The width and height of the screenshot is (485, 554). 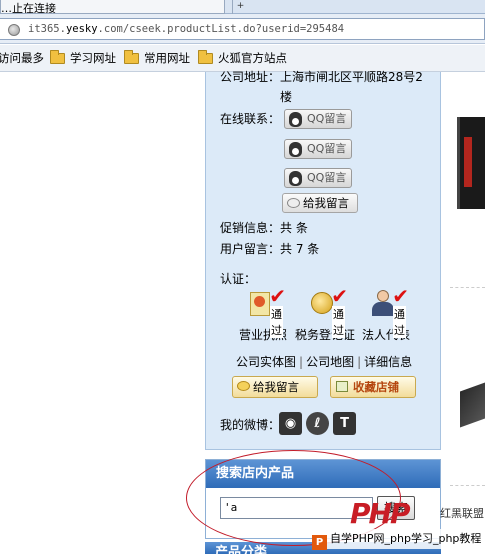 I want to click on url-prefix: it365., so click(x=47, y=29).